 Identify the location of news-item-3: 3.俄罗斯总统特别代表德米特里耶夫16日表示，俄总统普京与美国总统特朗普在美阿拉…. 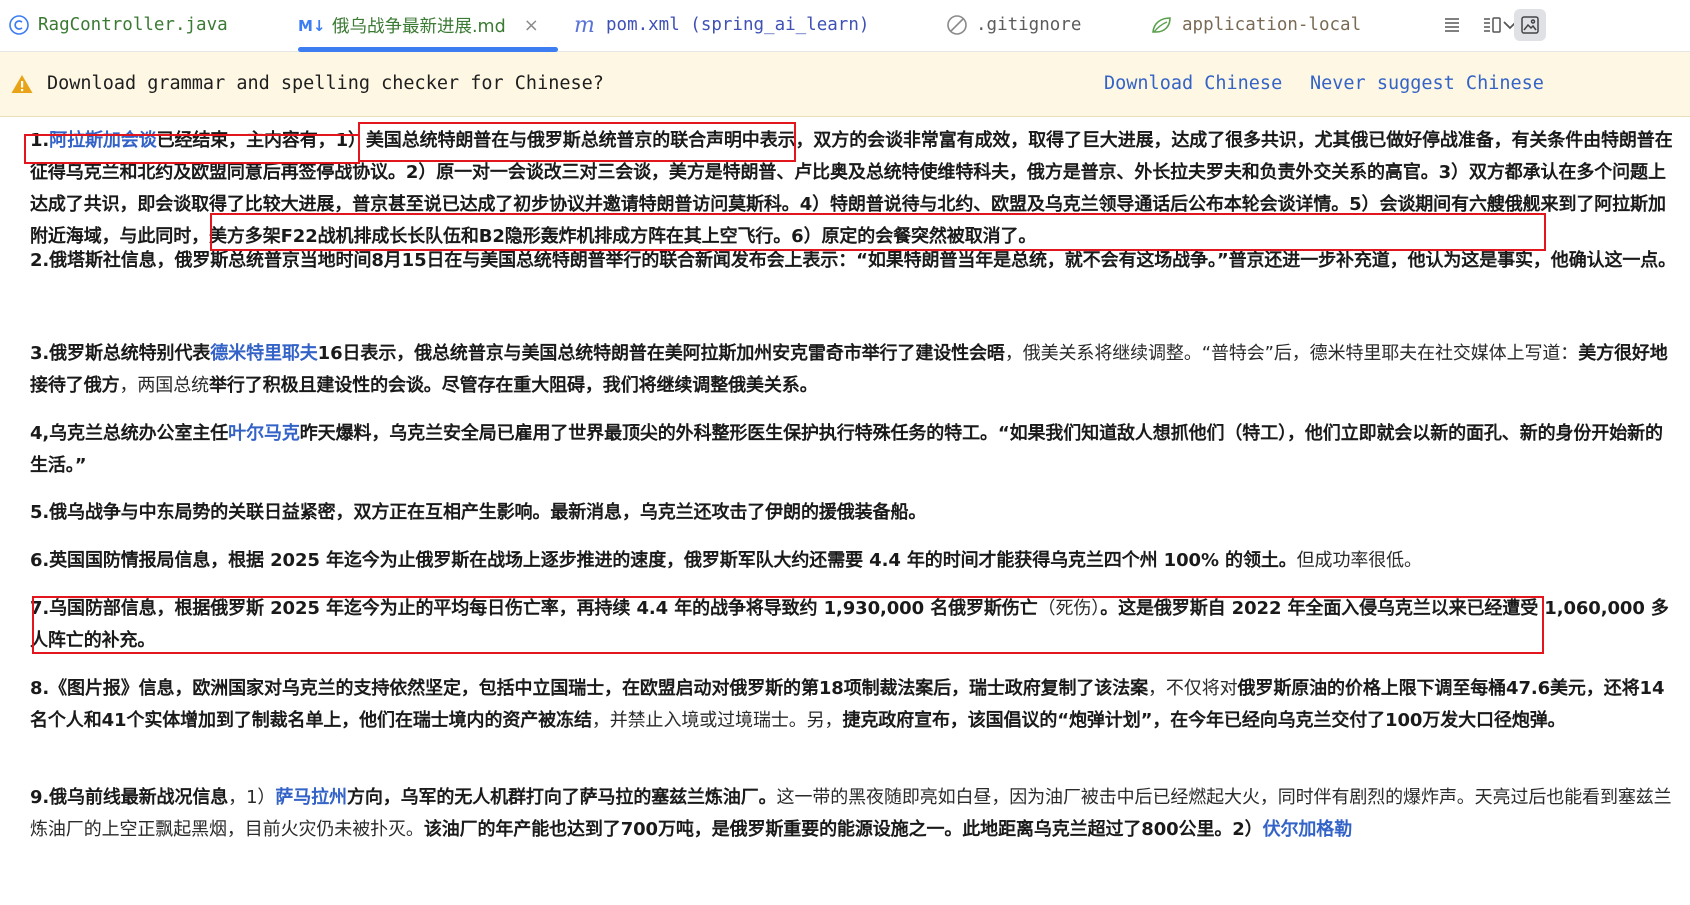
(854, 370).